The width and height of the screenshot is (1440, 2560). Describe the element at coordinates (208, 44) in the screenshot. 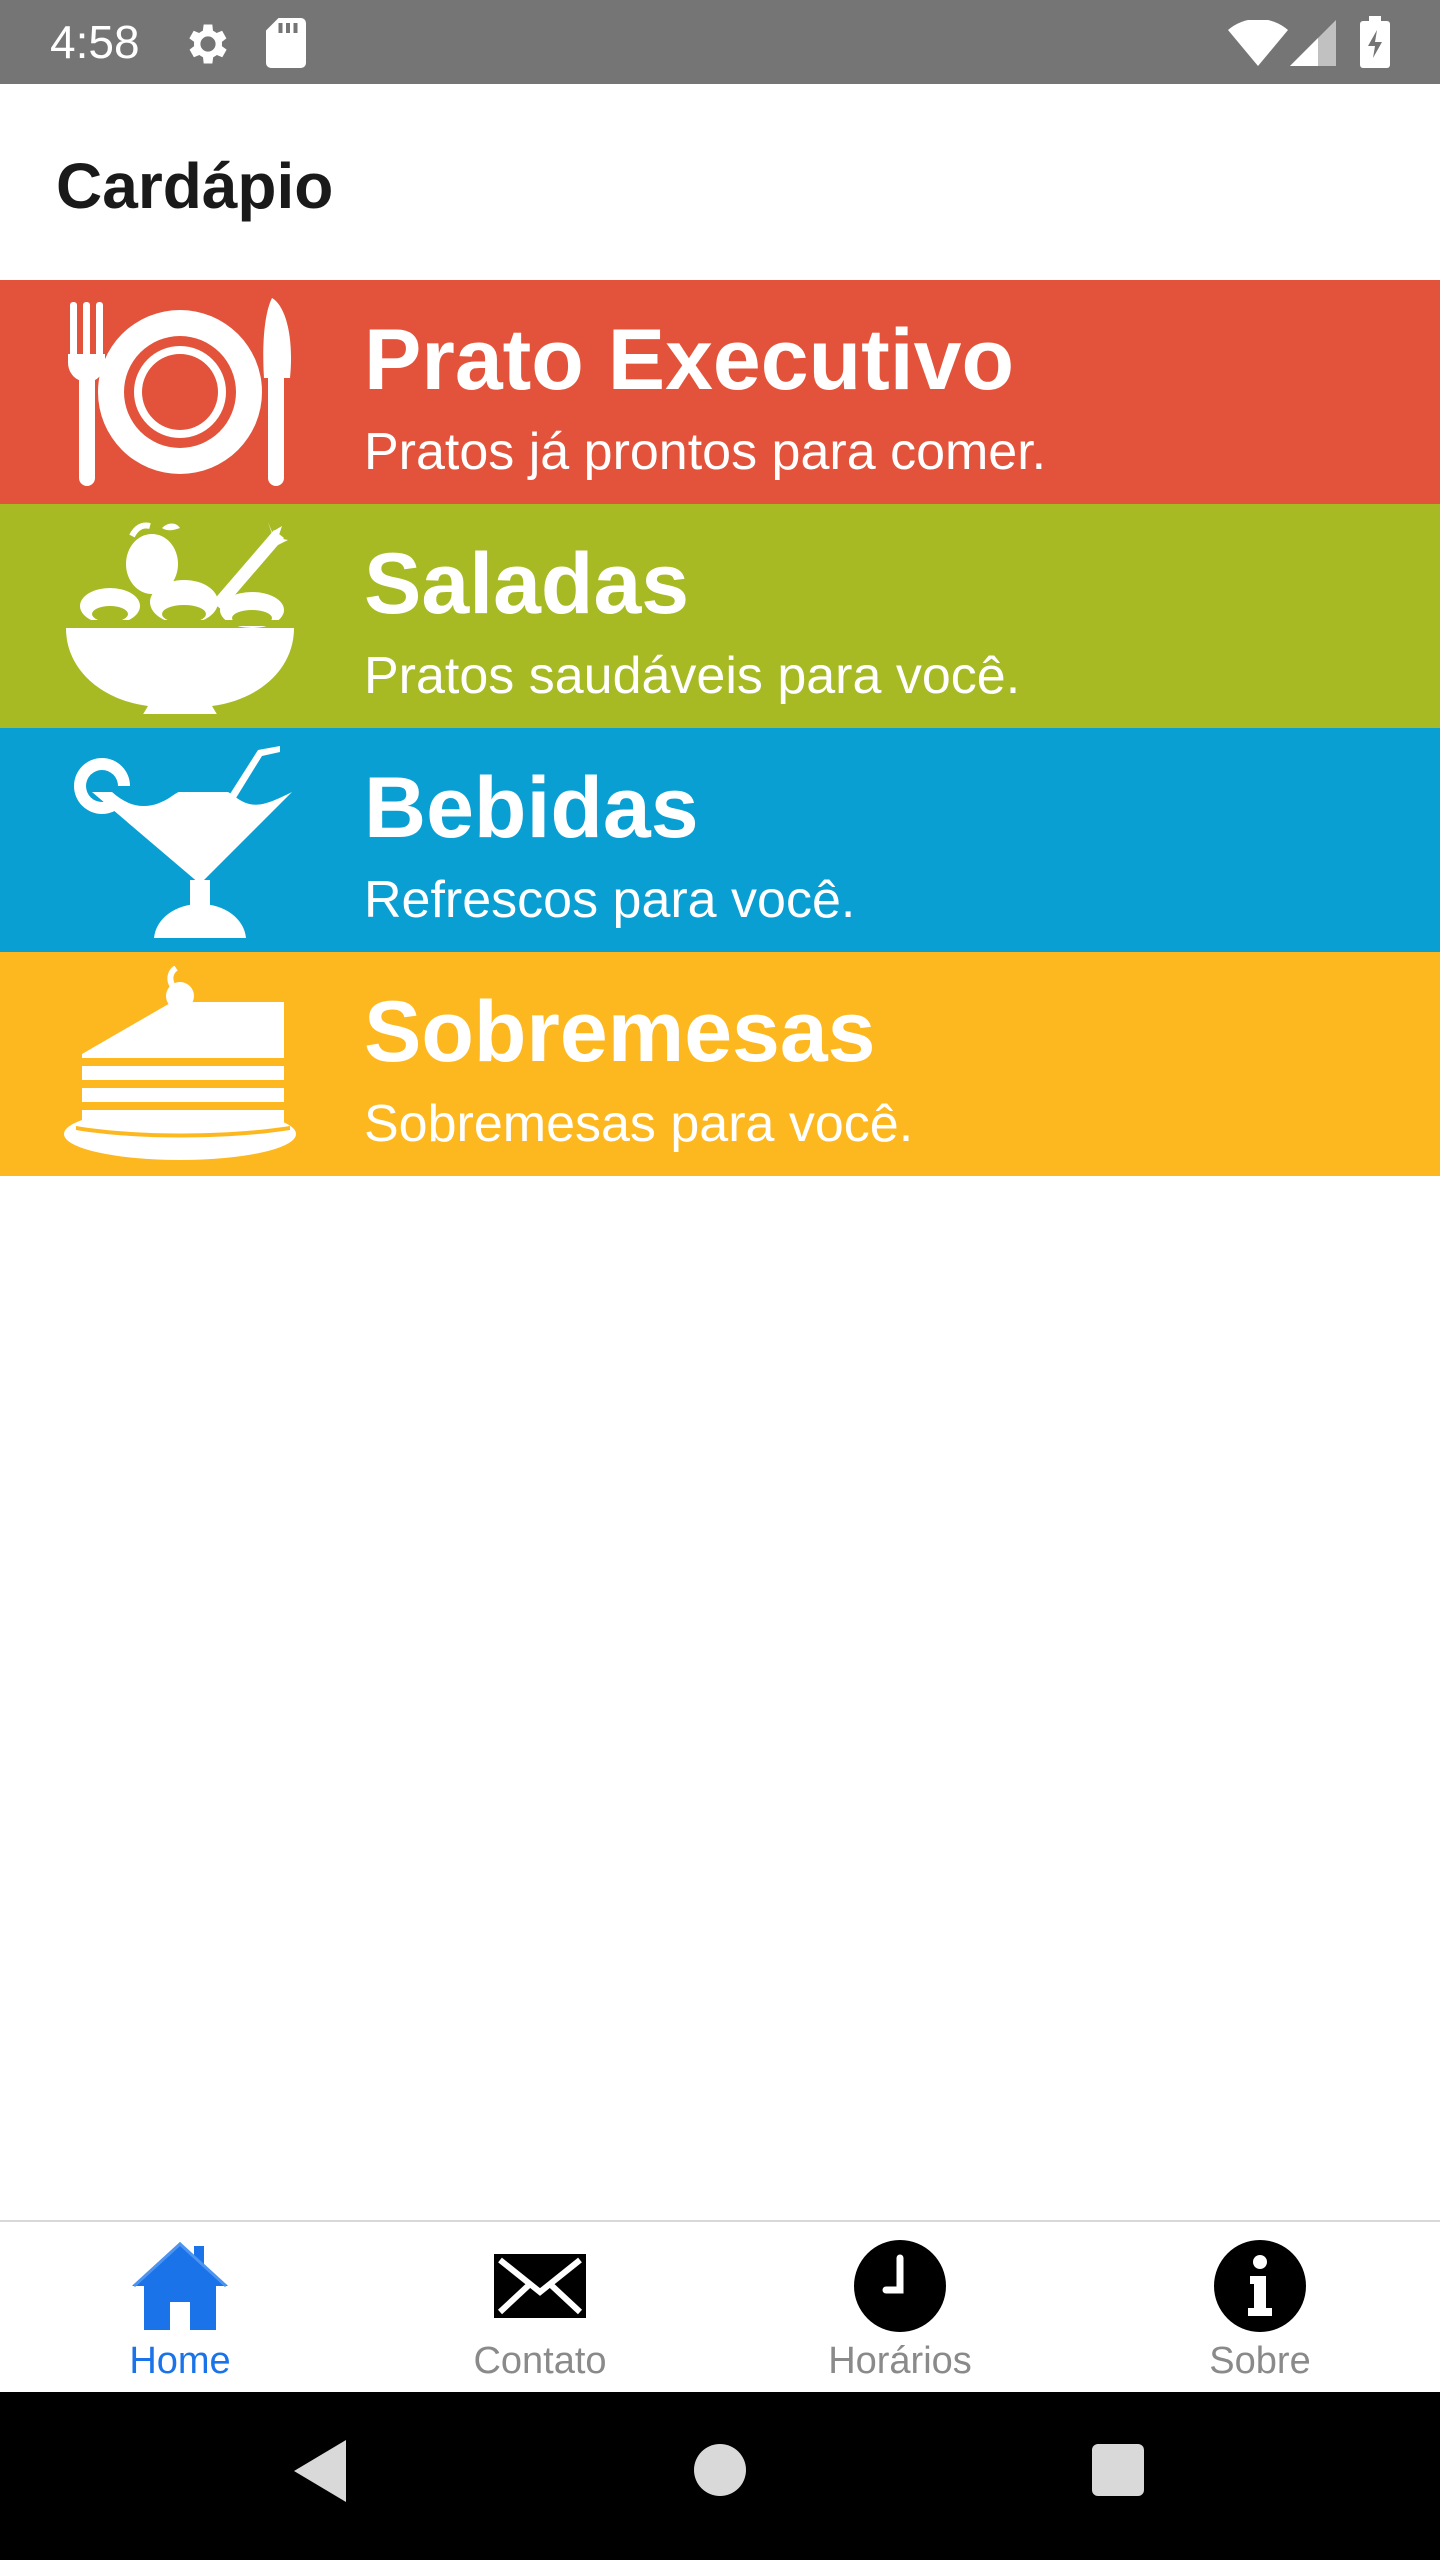

I see `gear-icon` at that location.